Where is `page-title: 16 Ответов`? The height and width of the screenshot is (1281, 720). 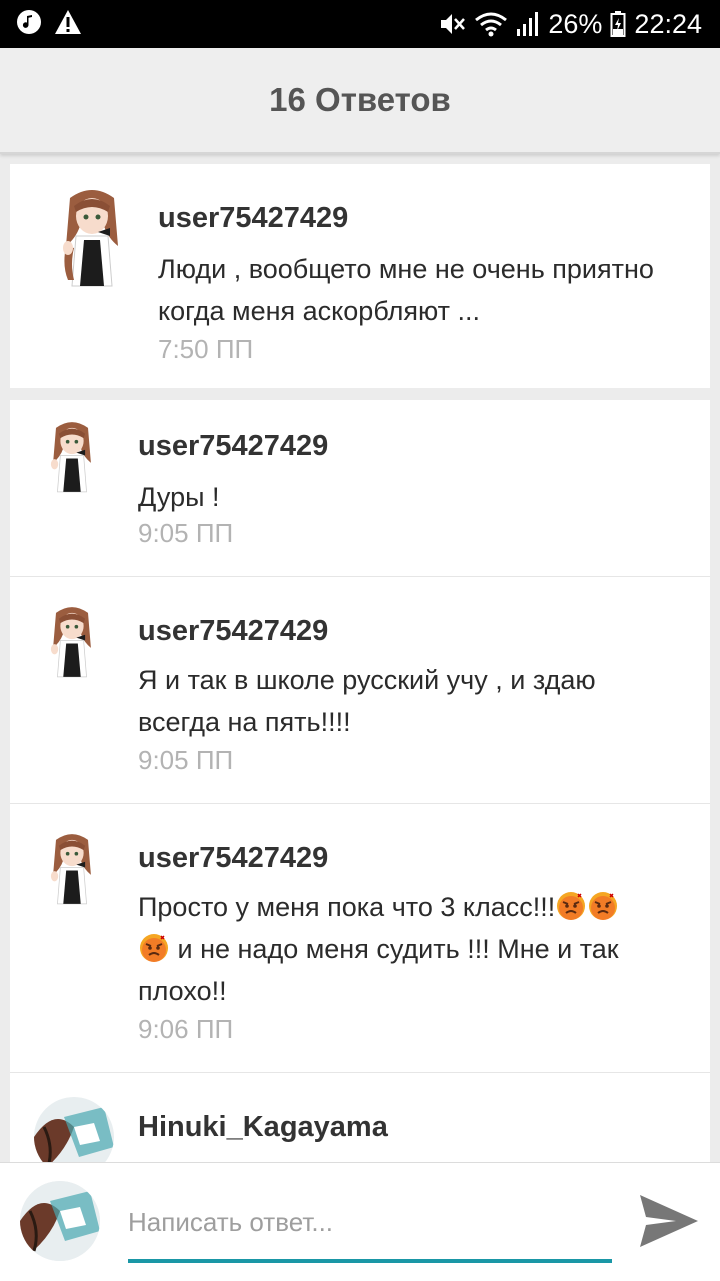
page-title: 16 Ответов is located at coordinates (360, 99).